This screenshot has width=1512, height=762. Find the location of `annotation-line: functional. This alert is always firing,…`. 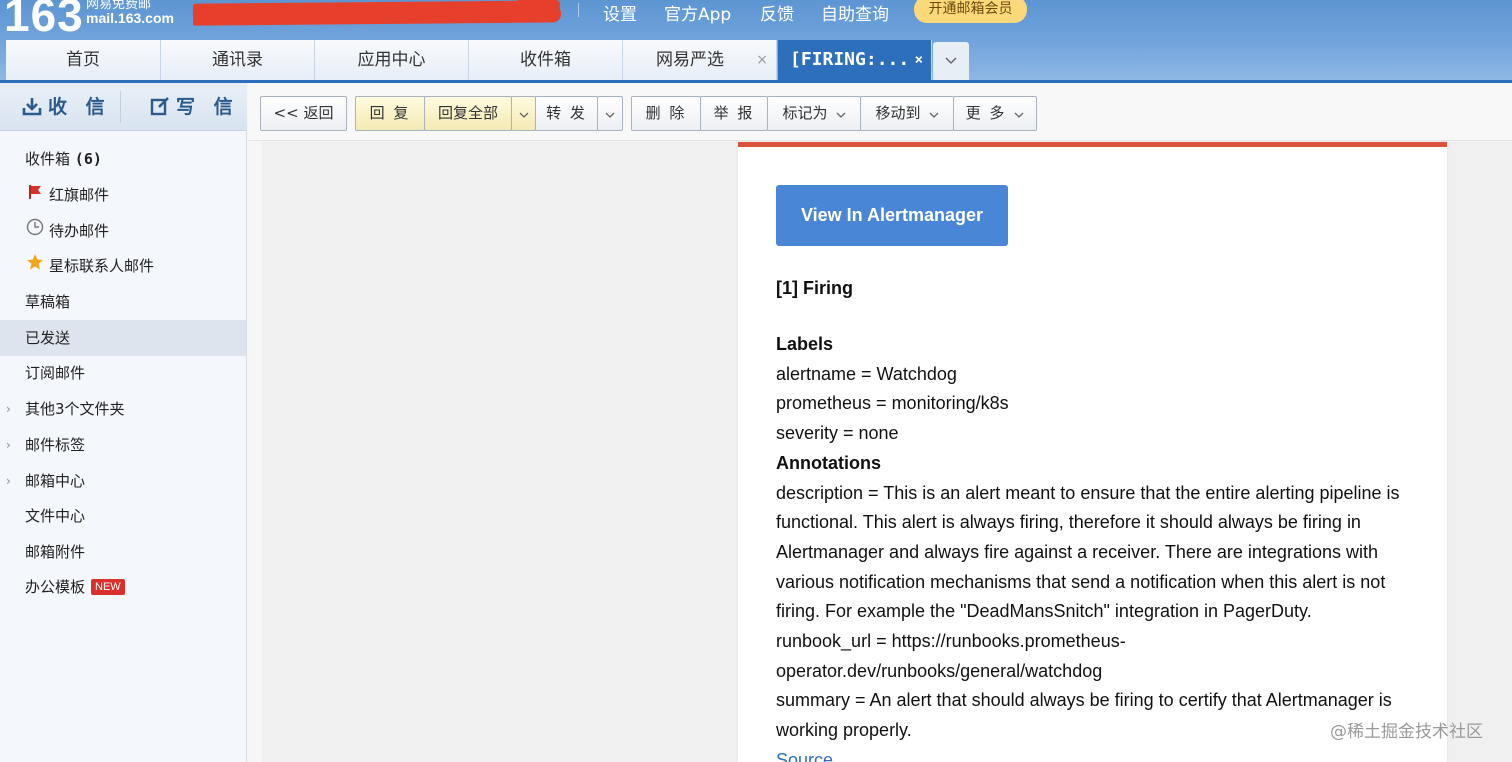

annotation-line: functional. This alert is always firing,… is located at coordinates (1068, 522).